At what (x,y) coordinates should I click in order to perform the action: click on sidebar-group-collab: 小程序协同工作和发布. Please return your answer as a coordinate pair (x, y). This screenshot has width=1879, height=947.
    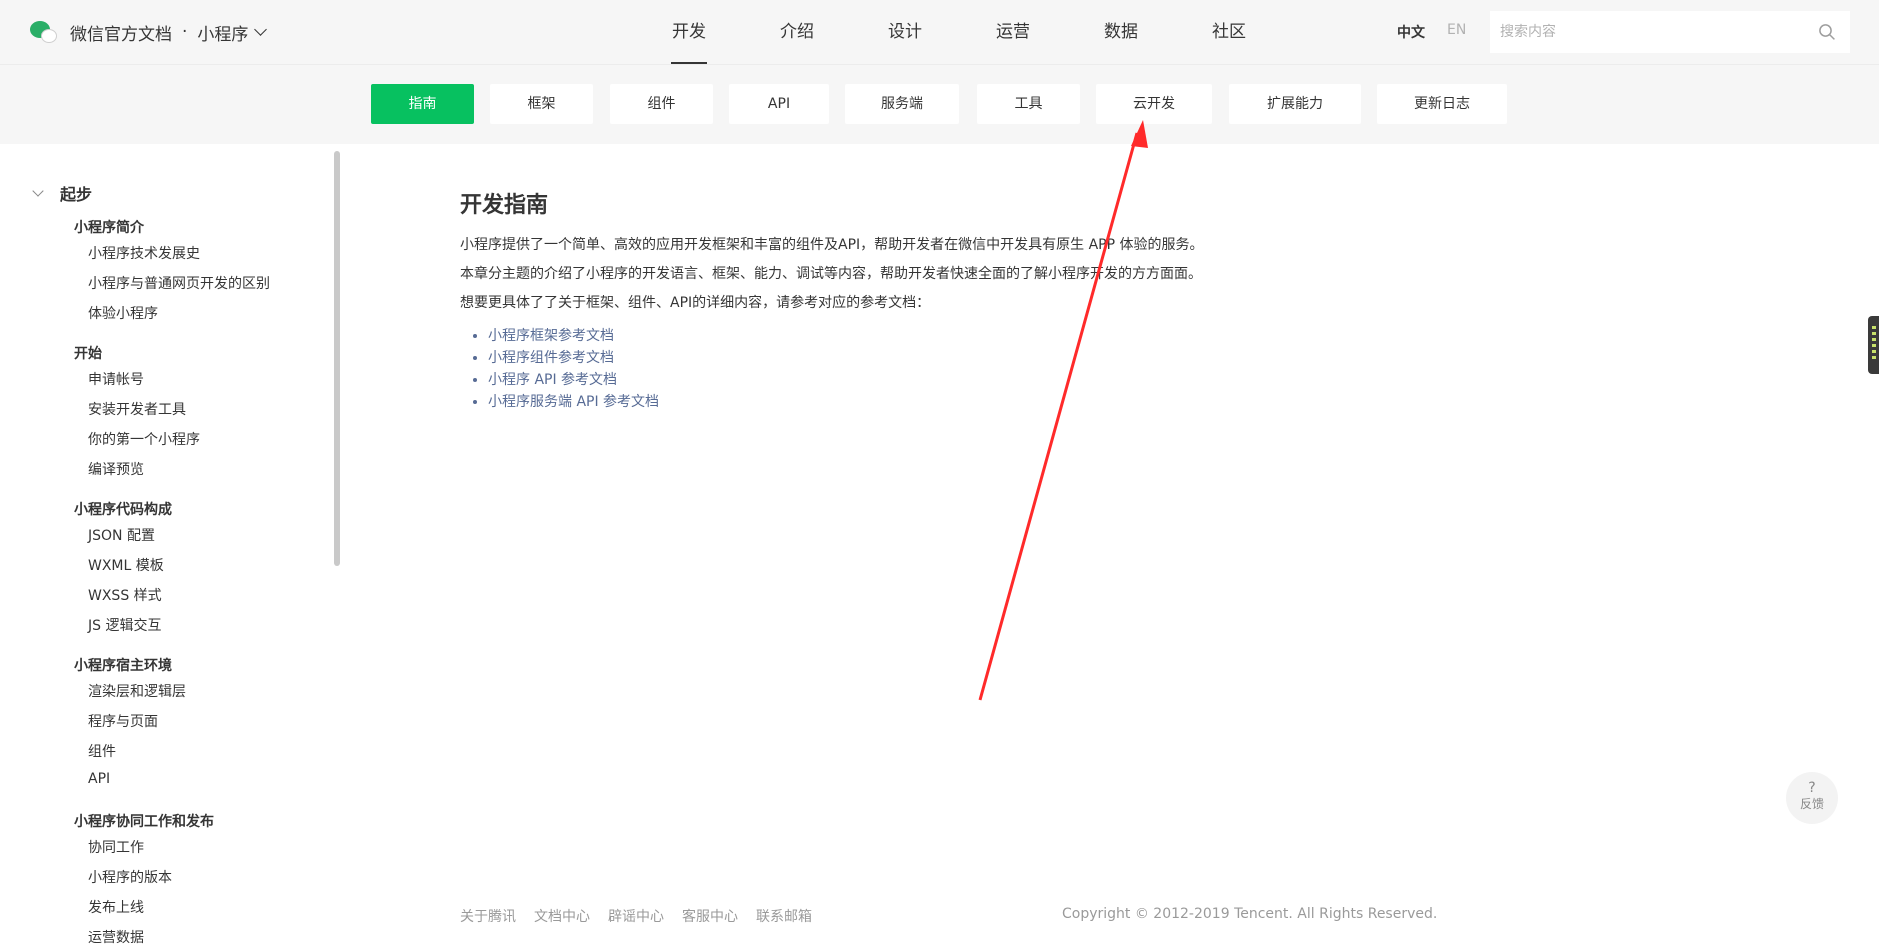
    Looking at the image, I should click on (144, 821).